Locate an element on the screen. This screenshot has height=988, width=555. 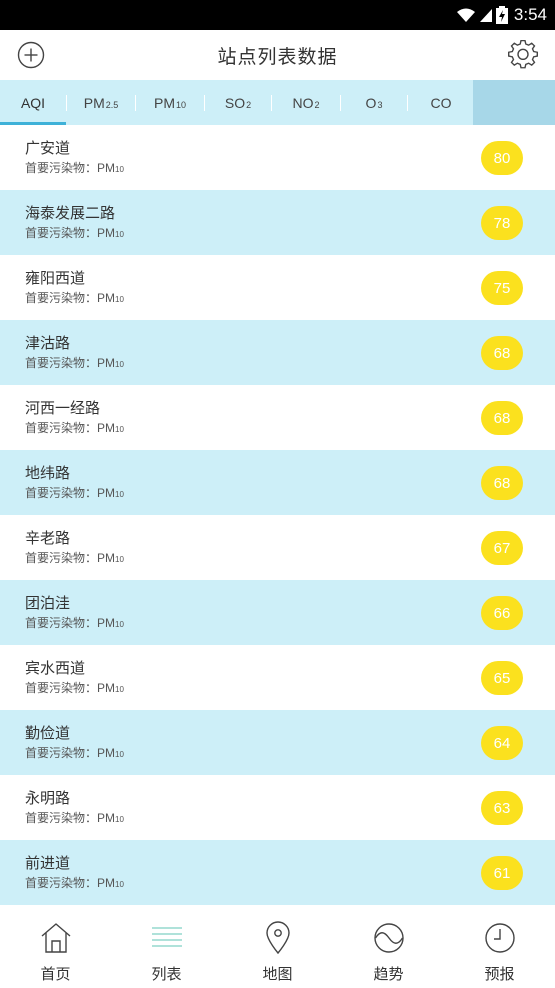
list-item: 津沽路 首要污染物：PM10 68 is located at coordinates (277, 352).